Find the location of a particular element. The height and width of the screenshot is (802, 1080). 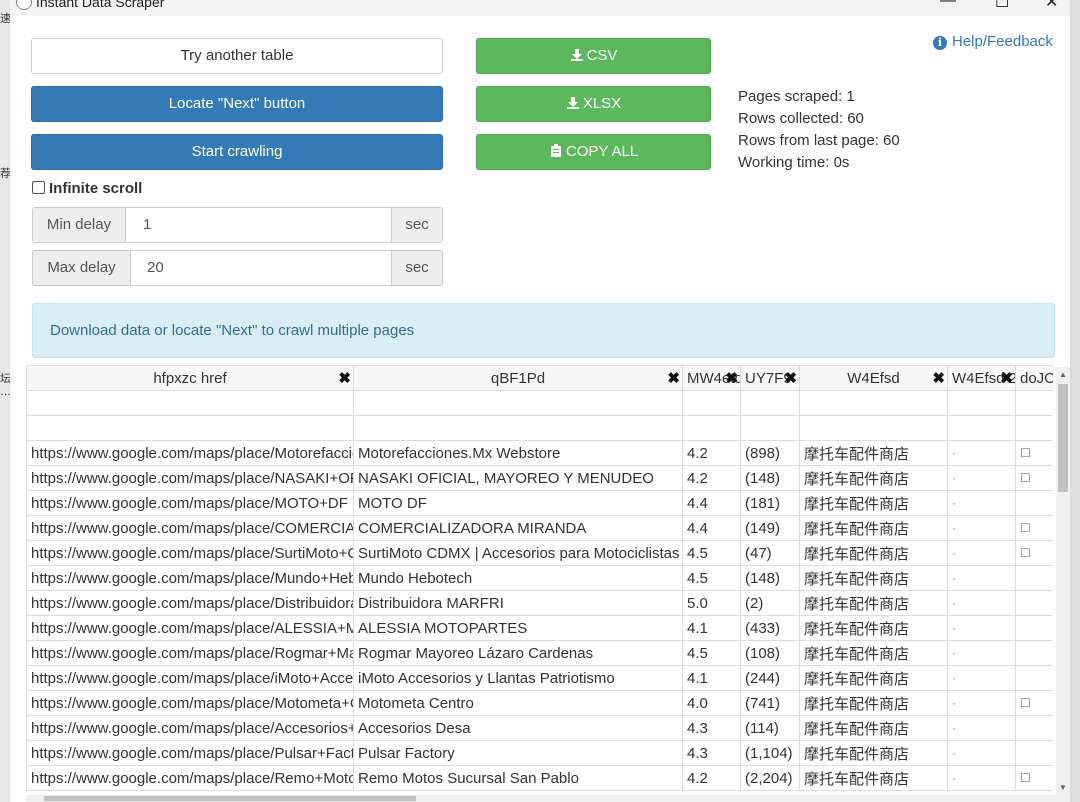

try-another-table-button: Try another table is located at coordinates (237, 56).